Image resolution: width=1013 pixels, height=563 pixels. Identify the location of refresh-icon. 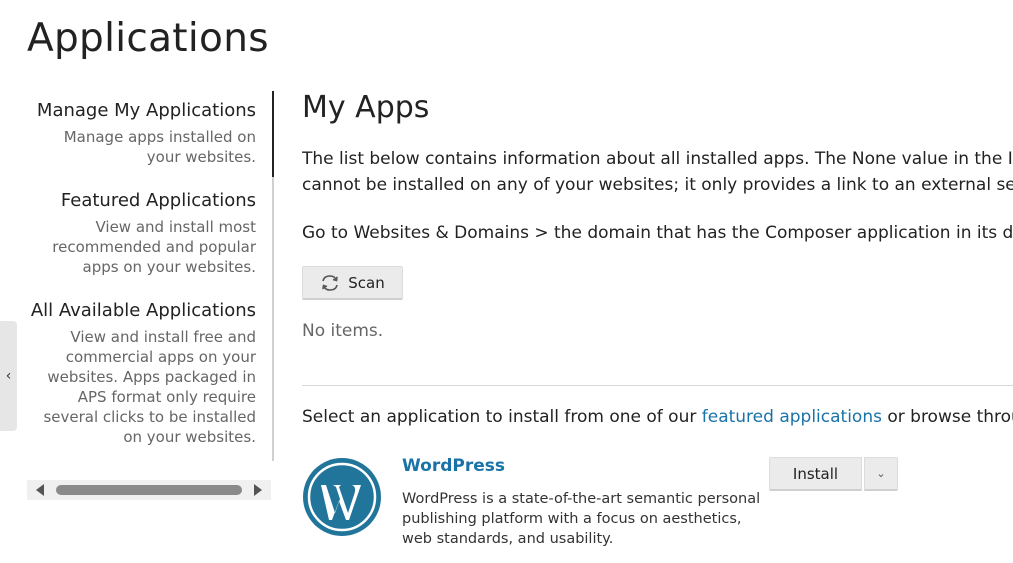
(330, 282).